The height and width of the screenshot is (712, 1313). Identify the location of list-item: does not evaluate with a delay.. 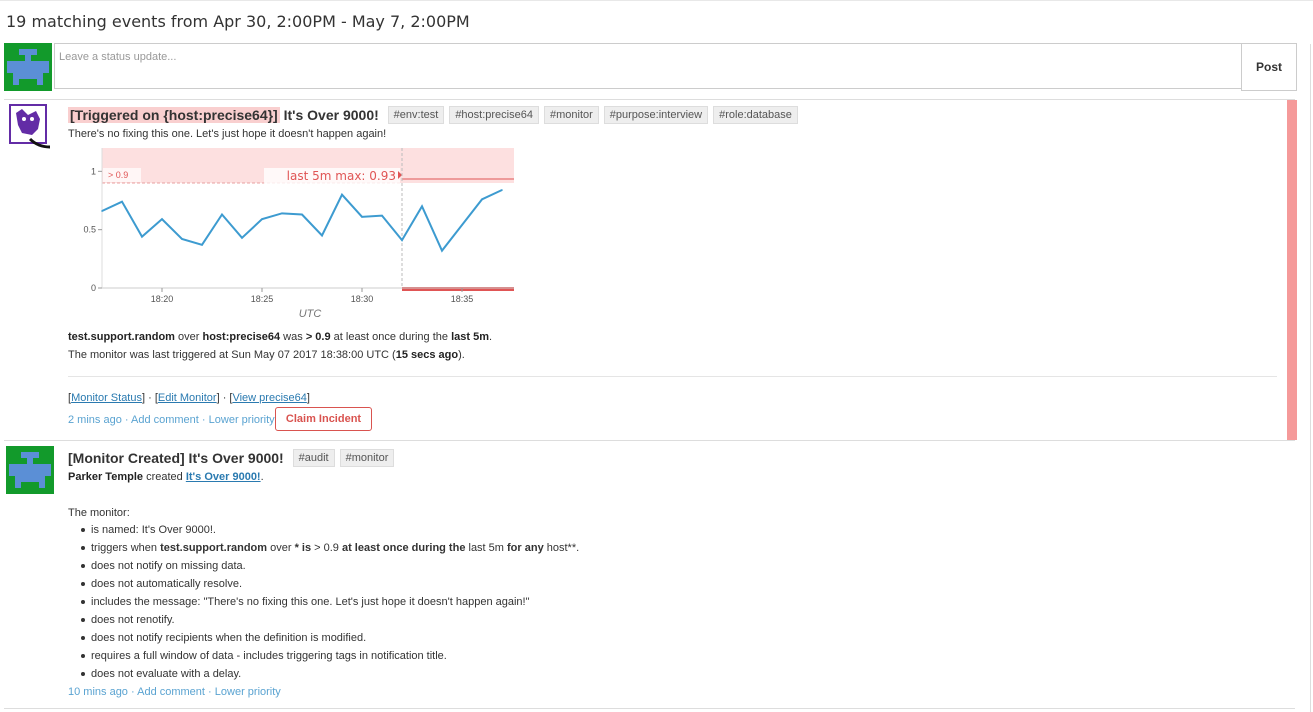
(329, 674).